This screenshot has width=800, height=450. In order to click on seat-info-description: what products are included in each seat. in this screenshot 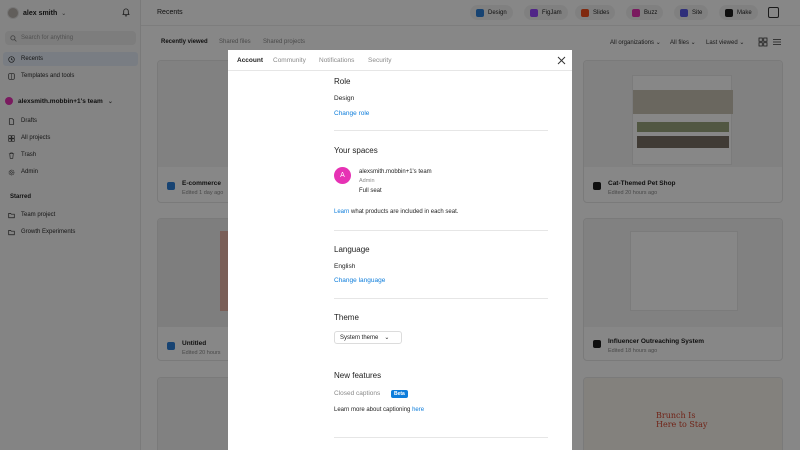, I will do `click(405, 212)`.